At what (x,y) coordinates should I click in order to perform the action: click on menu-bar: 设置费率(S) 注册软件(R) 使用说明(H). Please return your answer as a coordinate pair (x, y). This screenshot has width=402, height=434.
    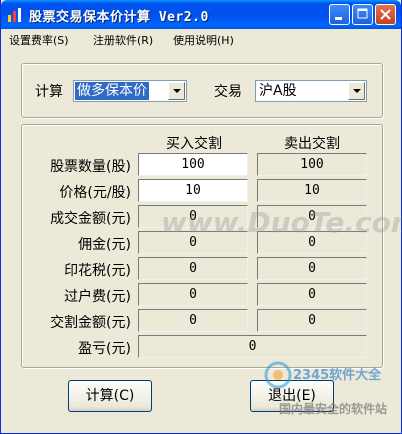
    Looking at the image, I should click on (201, 39).